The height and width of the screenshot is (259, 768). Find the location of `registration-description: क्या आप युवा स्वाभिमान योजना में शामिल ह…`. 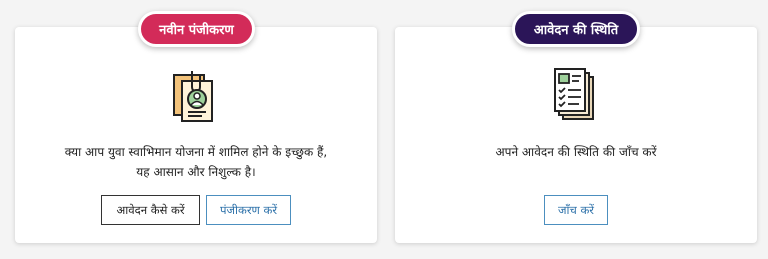

registration-description: क्या आप युवा स्वाभिमान योजना में शामिल ह… is located at coordinates (196, 162).